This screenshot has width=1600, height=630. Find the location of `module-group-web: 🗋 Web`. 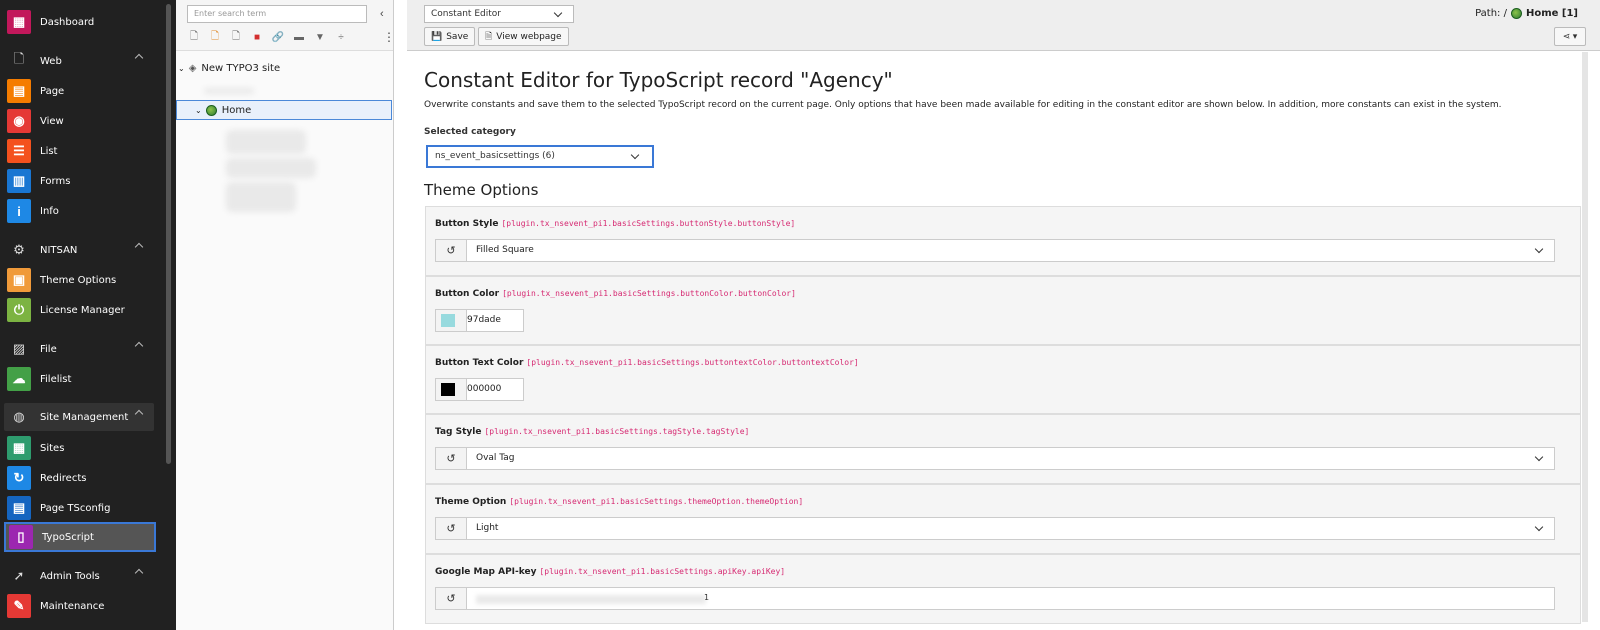

module-group-web: 🗋 Web is located at coordinates (80, 61).